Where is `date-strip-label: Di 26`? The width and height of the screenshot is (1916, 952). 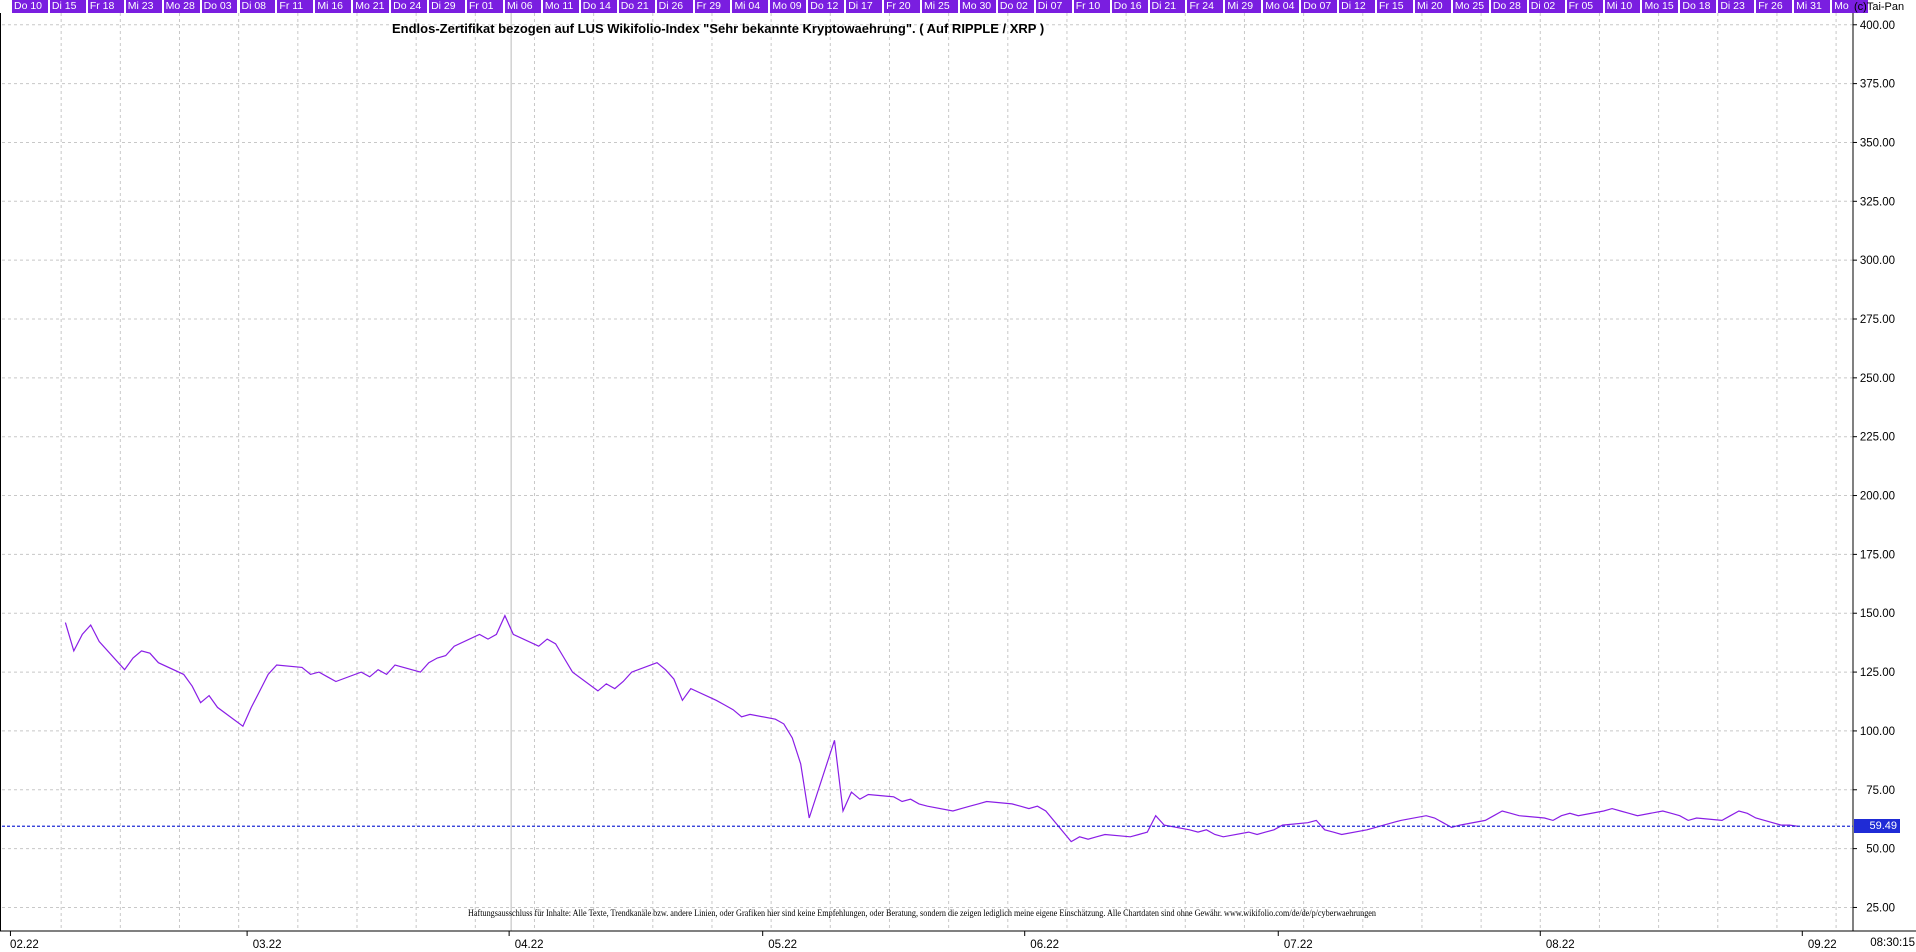
date-strip-label: Di 26 is located at coordinates (674, 6).